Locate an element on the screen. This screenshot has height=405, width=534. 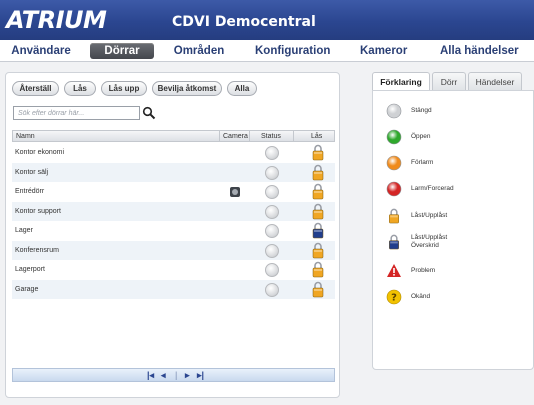
app-title: CDVI Democentral is located at coordinates (244, 22).